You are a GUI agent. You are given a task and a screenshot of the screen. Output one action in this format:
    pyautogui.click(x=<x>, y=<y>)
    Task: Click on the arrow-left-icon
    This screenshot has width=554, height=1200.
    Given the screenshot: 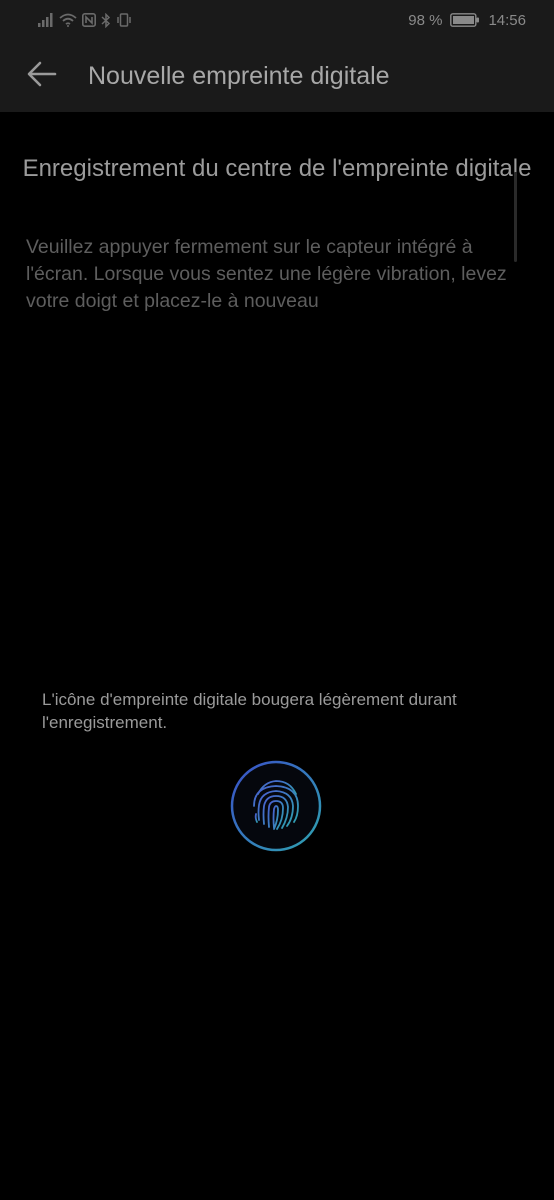 What is the action you would take?
    pyautogui.click(x=42, y=76)
    